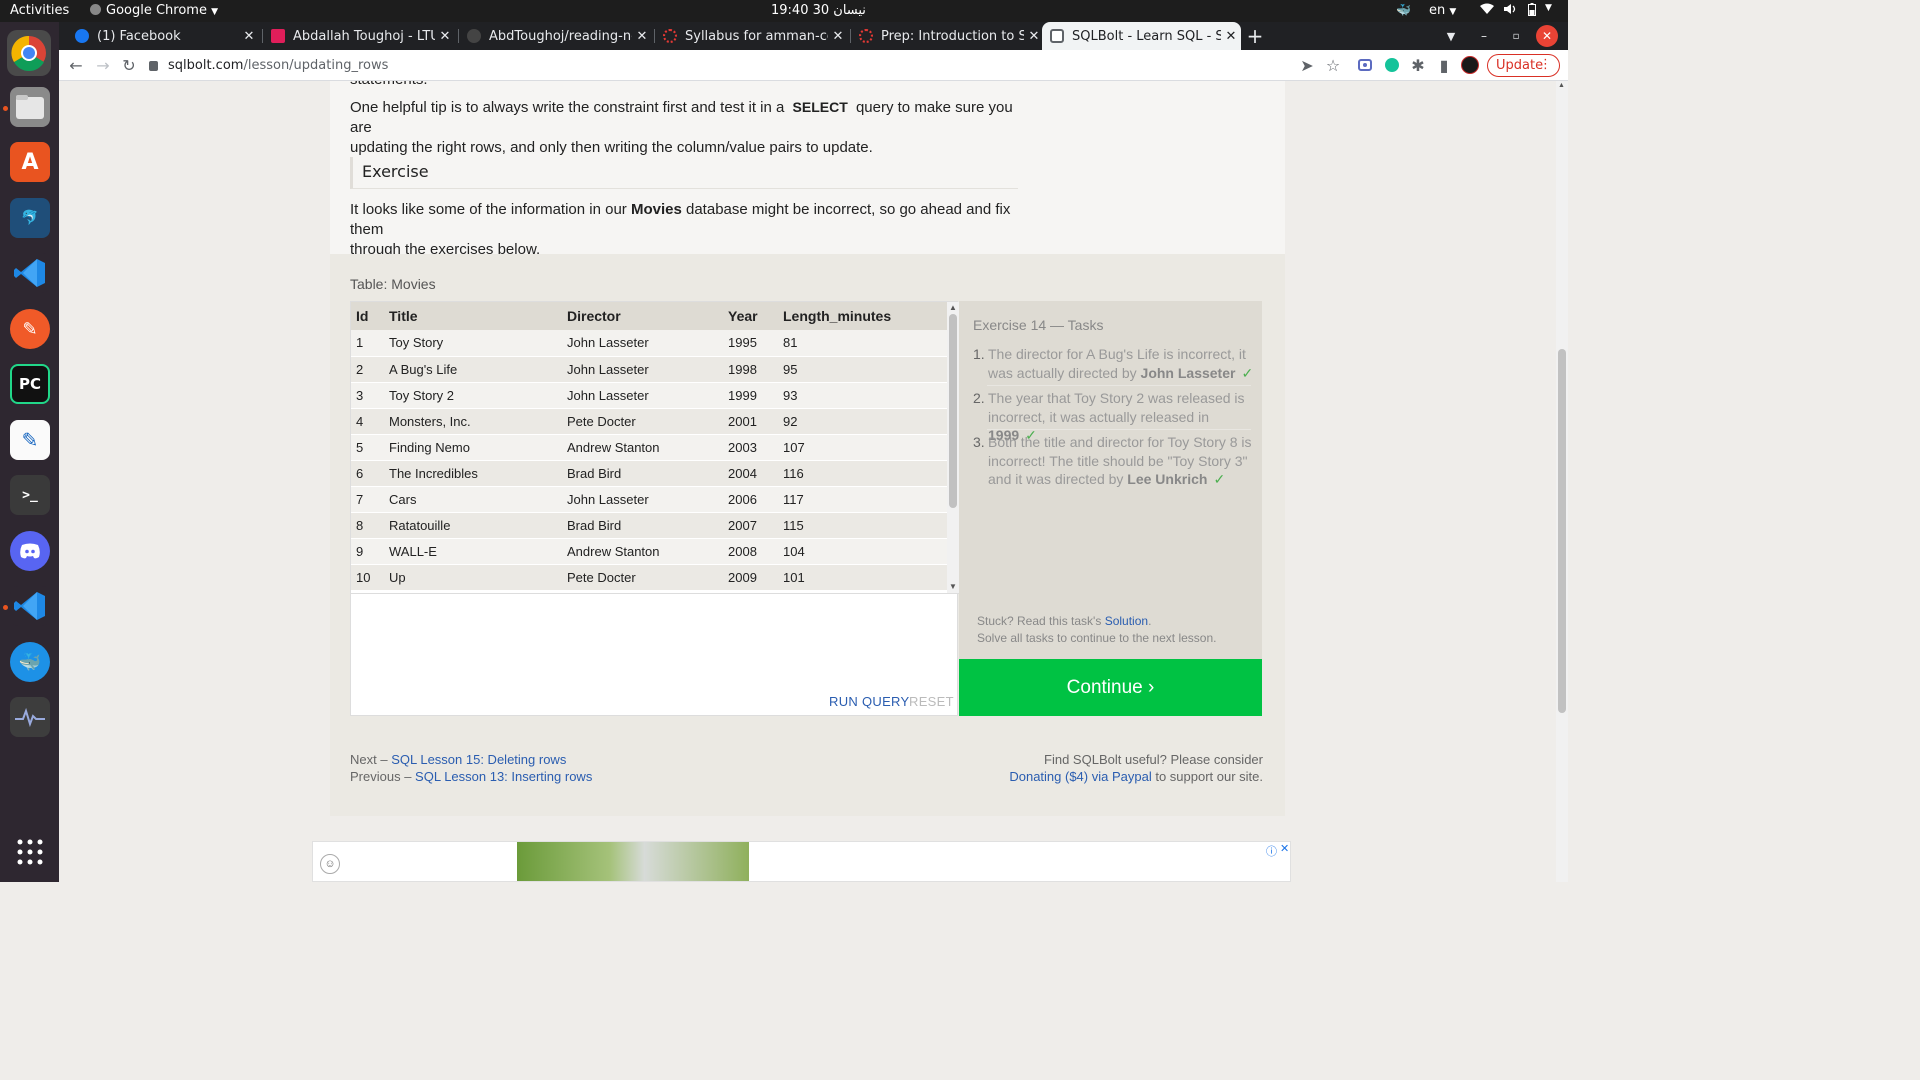 This screenshot has width=1920, height=1080. What do you see at coordinates (1418, 65) in the screenshot?
I see `extensions-puzzle-icon: ✱` at bounding box center [1418, 65].